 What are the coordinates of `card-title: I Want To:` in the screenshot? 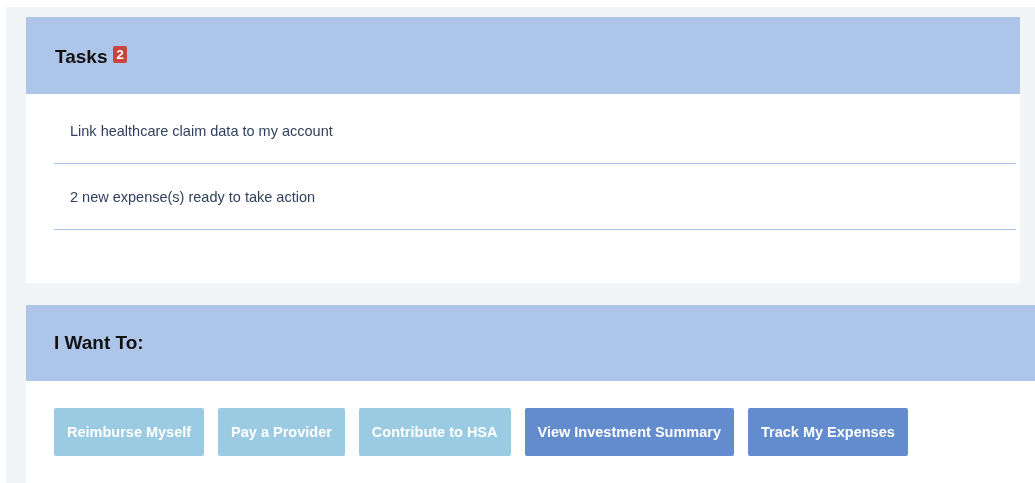 It's located at (99, 343).